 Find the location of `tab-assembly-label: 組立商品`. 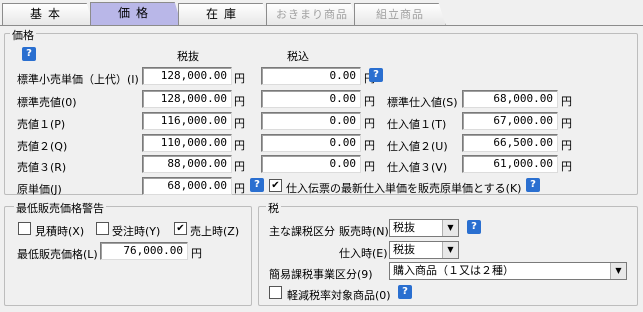

tab-assembly-label: 組立商品 is located at coordinates (400, 14).